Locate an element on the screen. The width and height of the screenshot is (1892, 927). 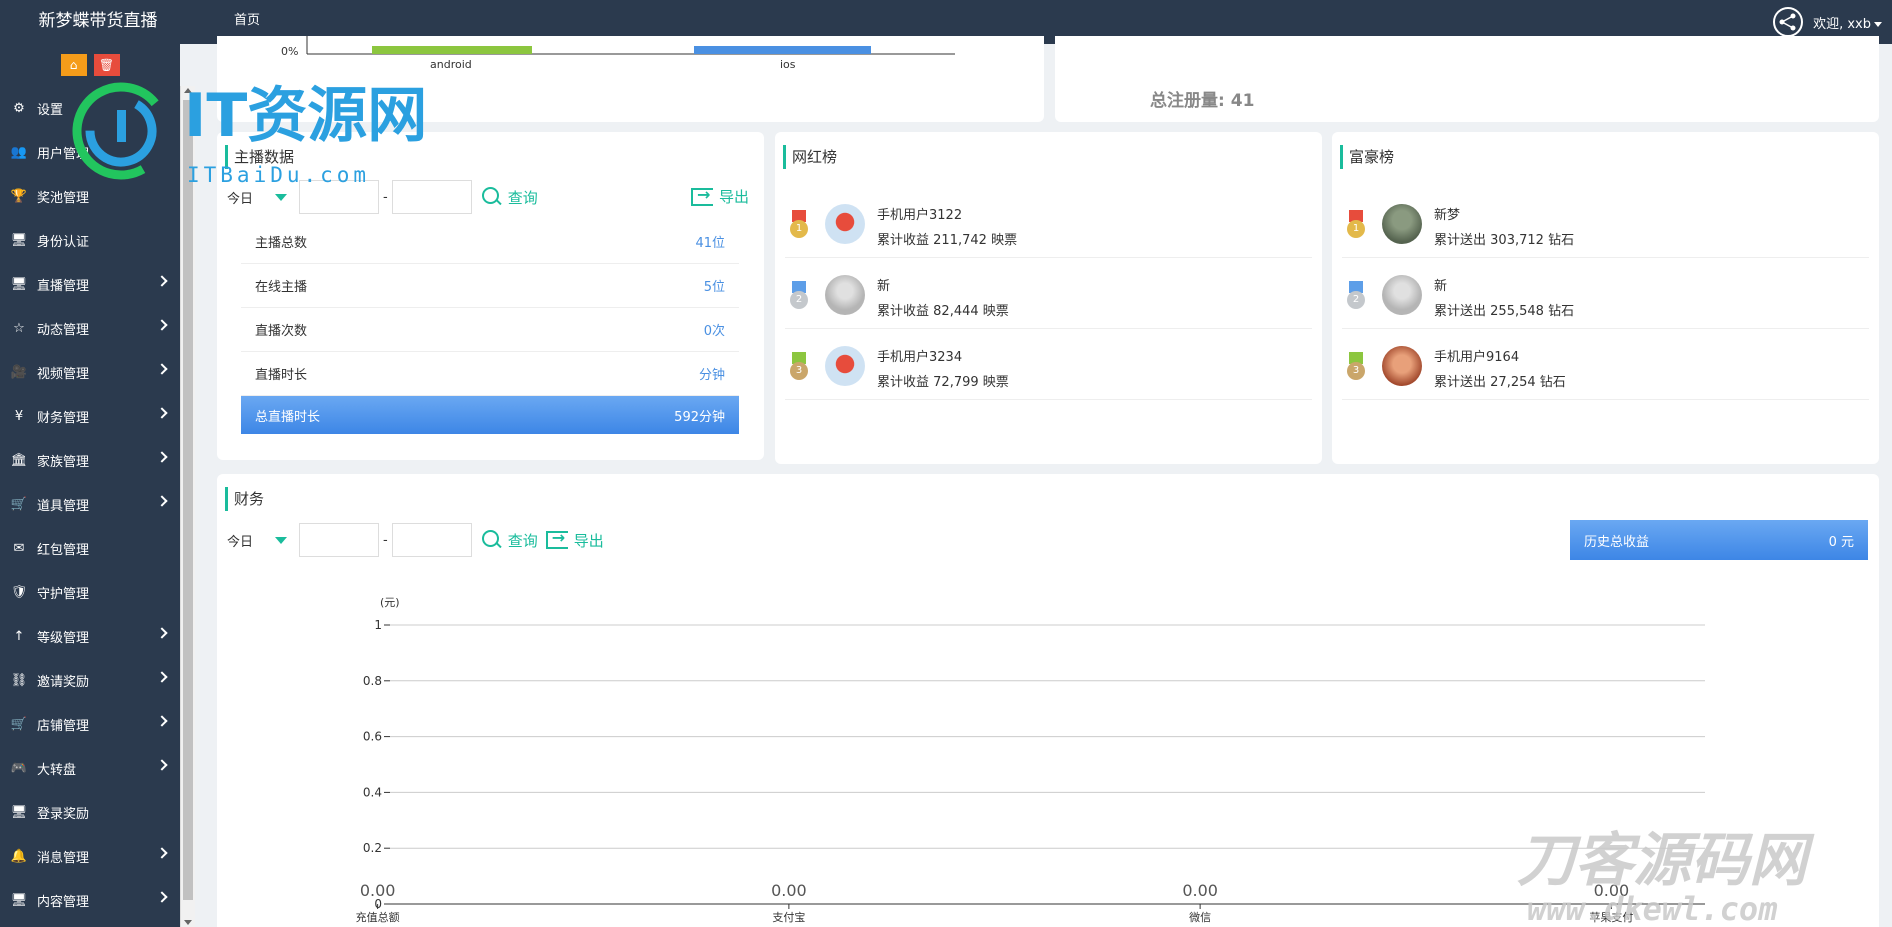
chart-x-tick-label: 微信 is located at coordinates (1200, 917).